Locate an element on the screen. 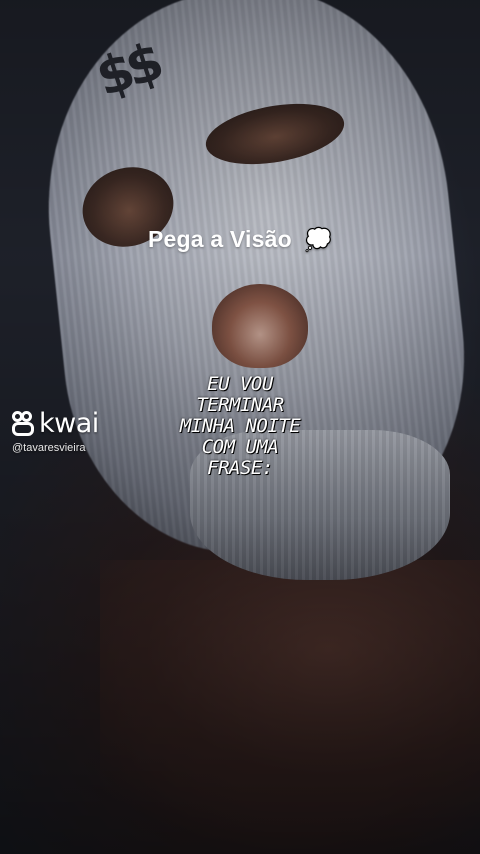  video-caption: Pega a Visão 💭 is located at coordinates (240, 239).